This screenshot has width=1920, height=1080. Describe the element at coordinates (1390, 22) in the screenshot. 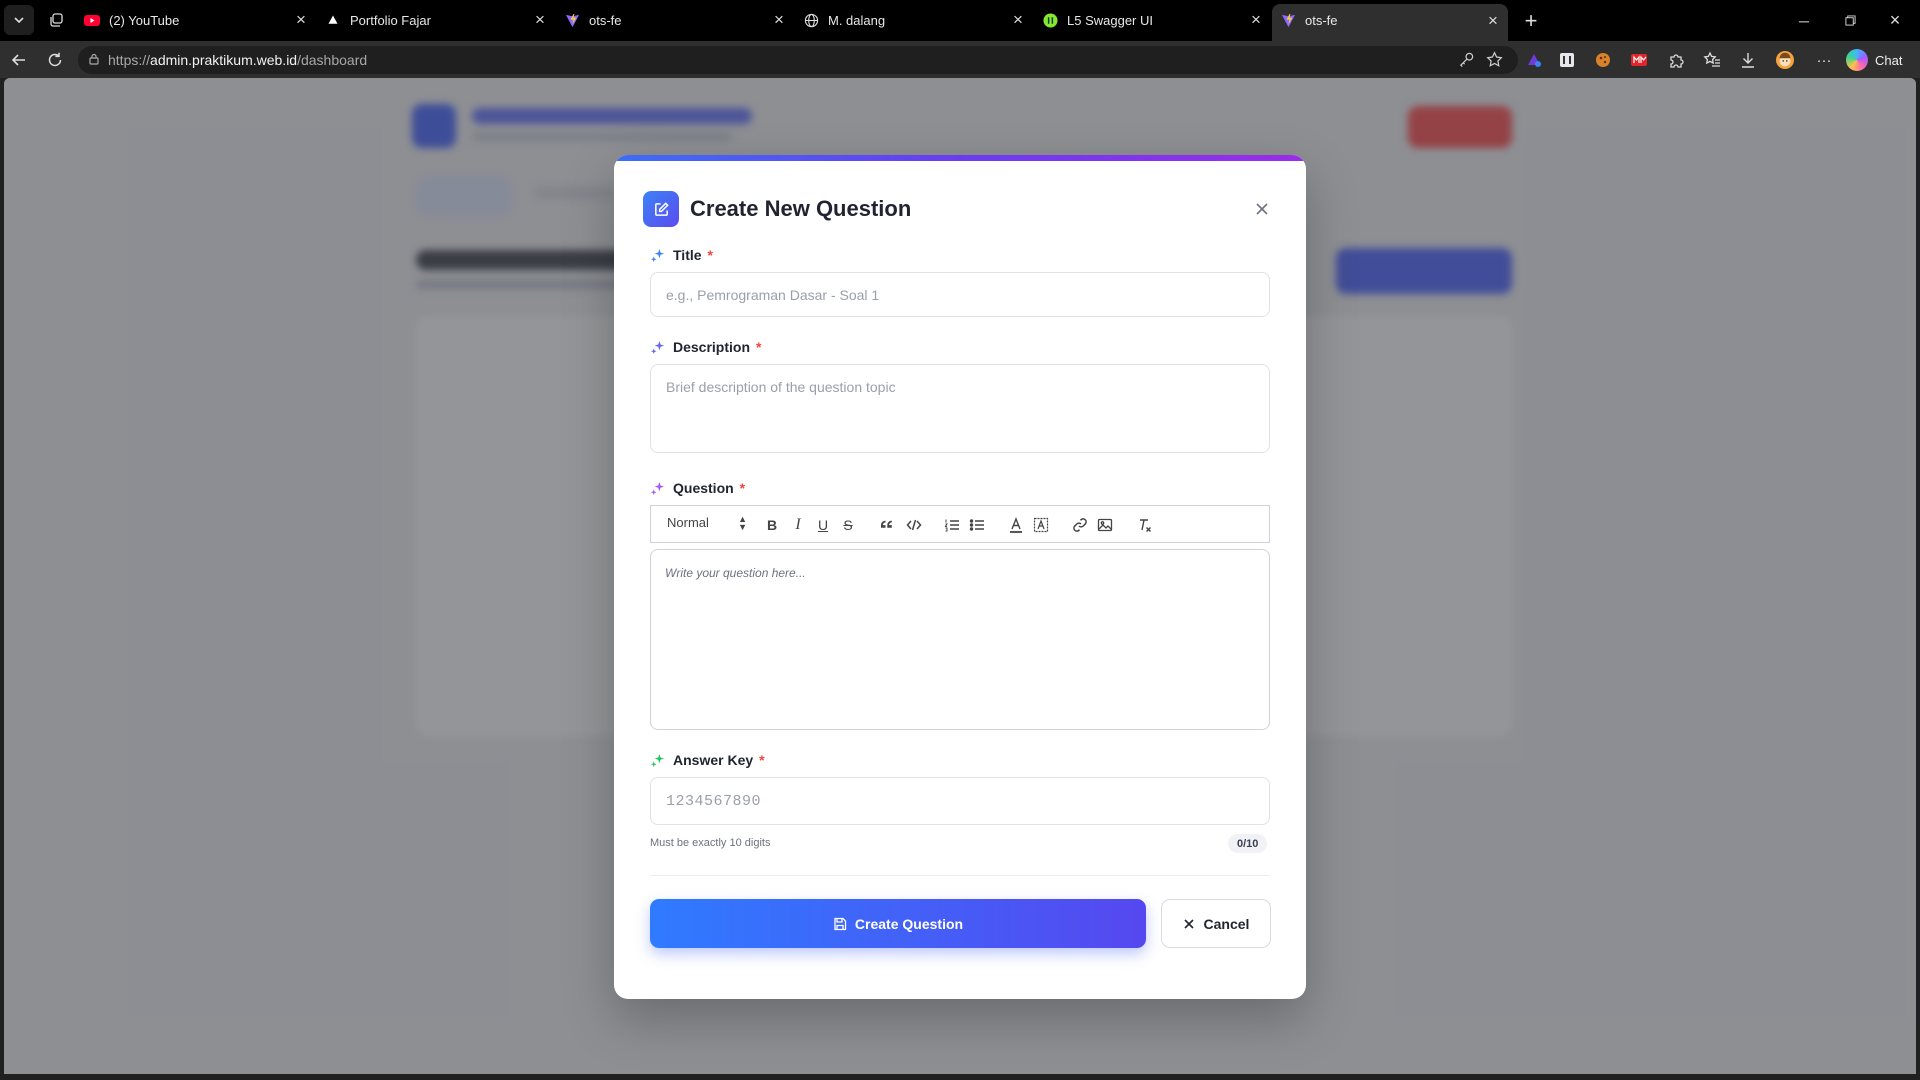

I see `tab-ots-fe-active: ots-fe ×` at that location.